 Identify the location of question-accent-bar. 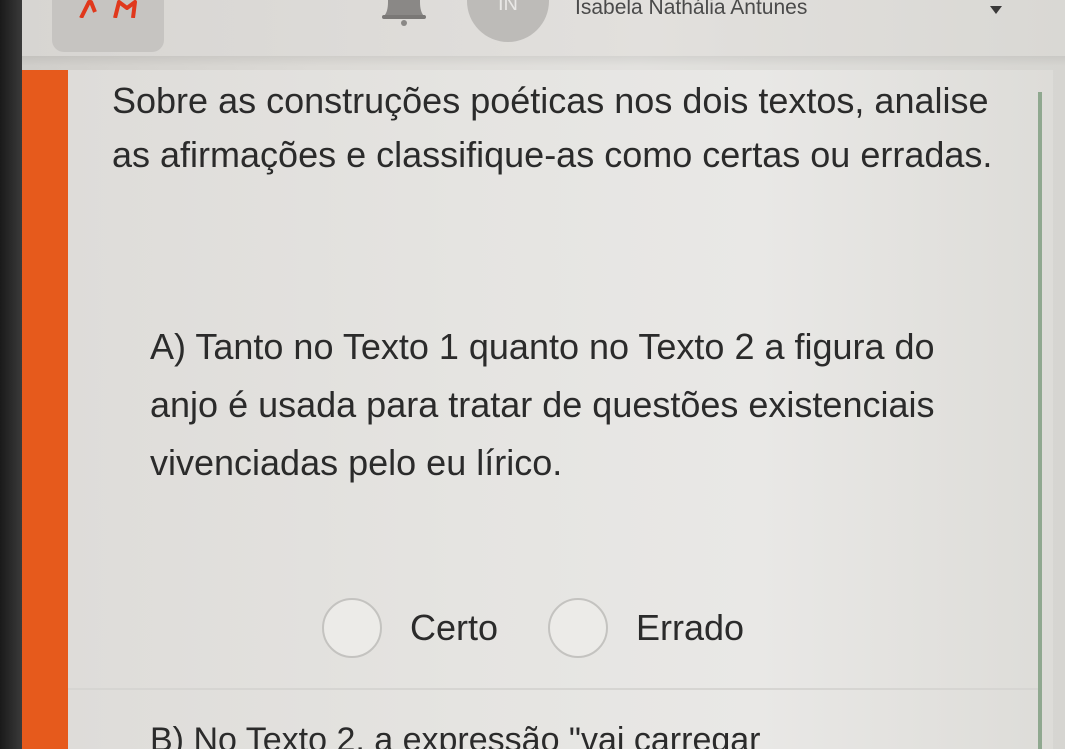
(45, 409).